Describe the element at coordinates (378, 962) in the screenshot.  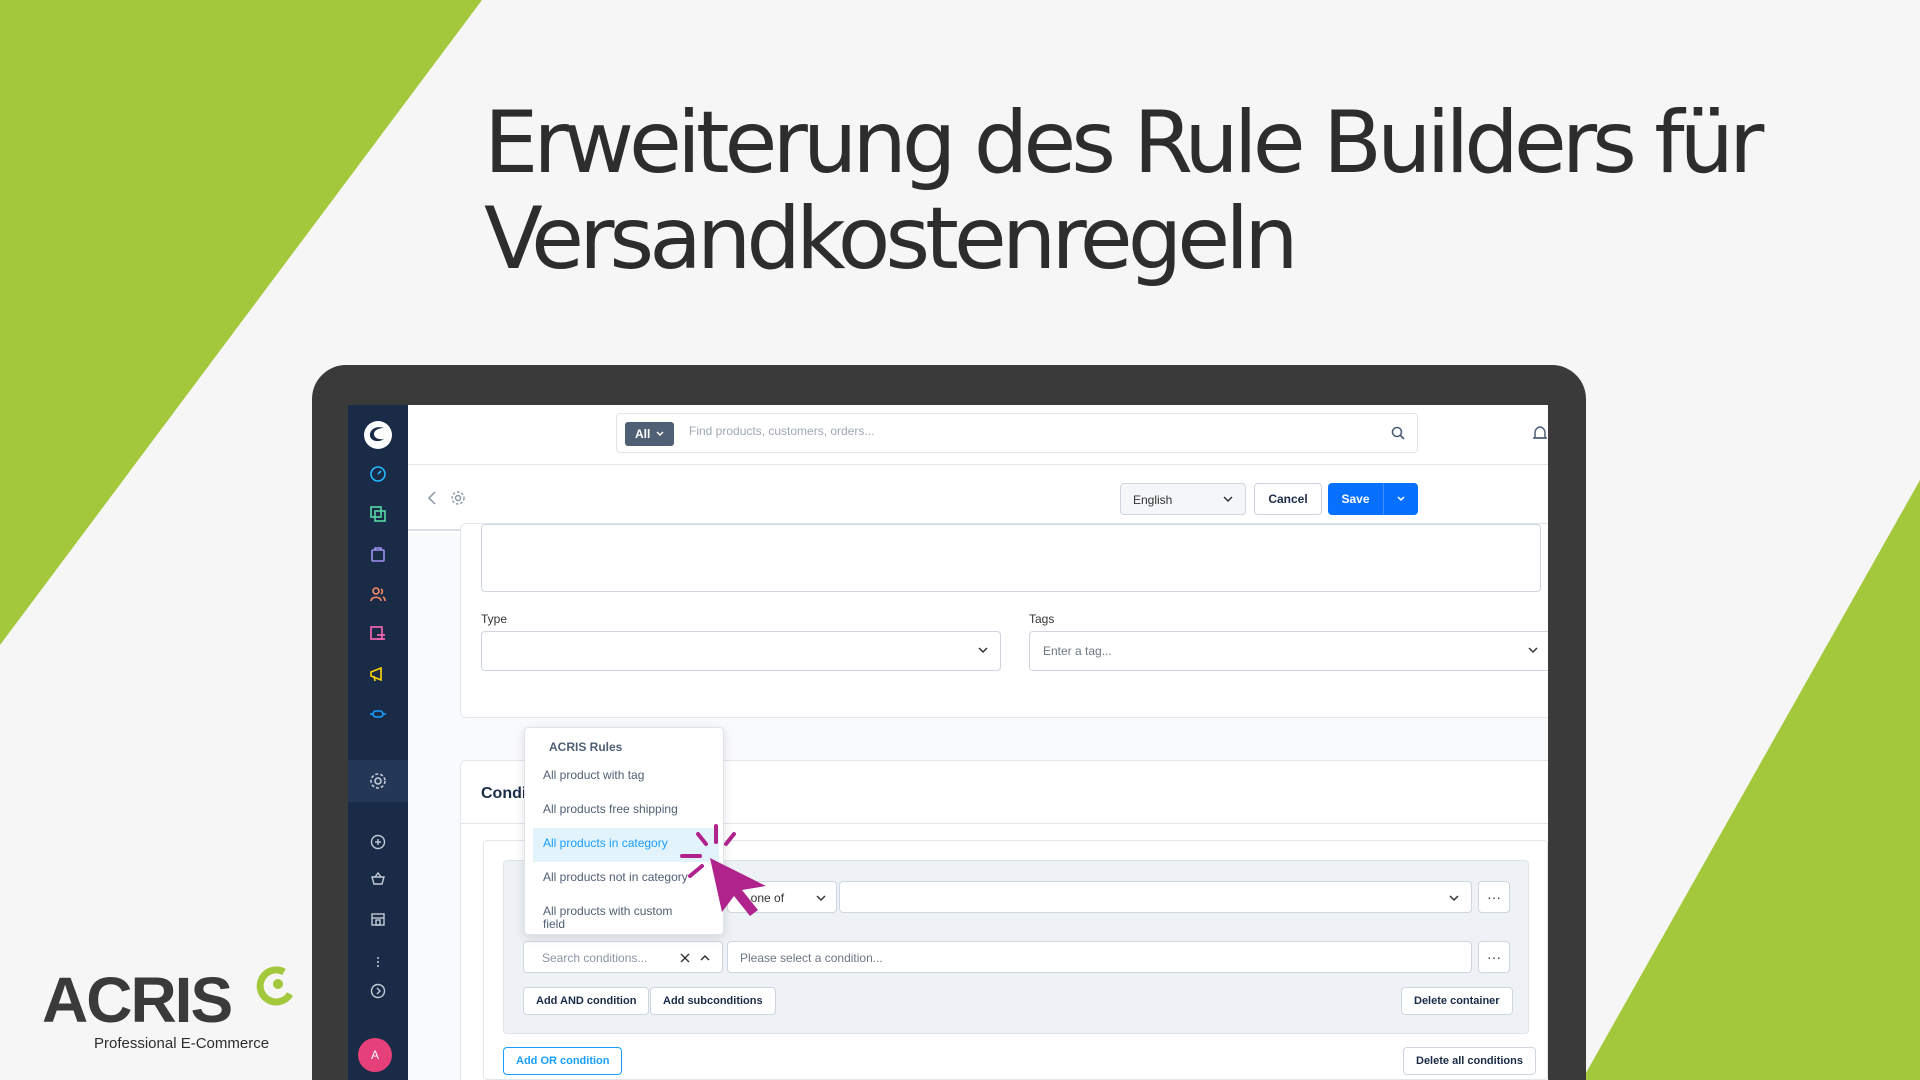
I see `more-icon` at that location.